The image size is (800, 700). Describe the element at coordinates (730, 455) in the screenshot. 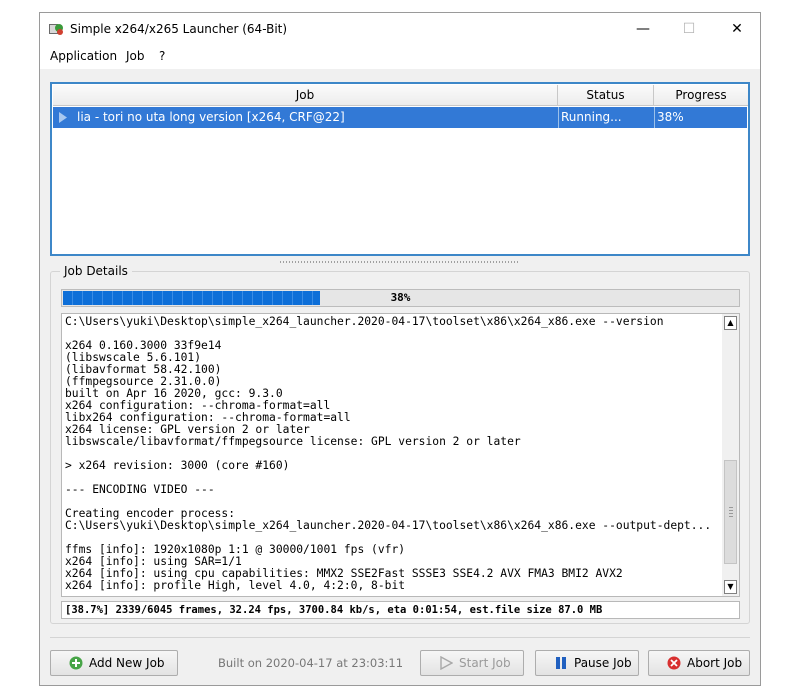

I see `log-scrollbar: ▲ ▼` at that location.